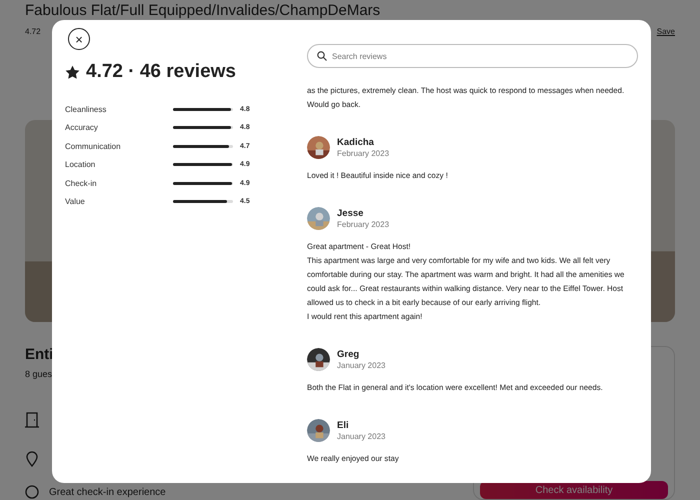 This screenshot has height=500, width=700. Describe the element at coordinates (203, 10) in the screenshot. I see `listing-title: Fabulous Flat/Full Equipped/Invalides/ChampDeMars` at that location.